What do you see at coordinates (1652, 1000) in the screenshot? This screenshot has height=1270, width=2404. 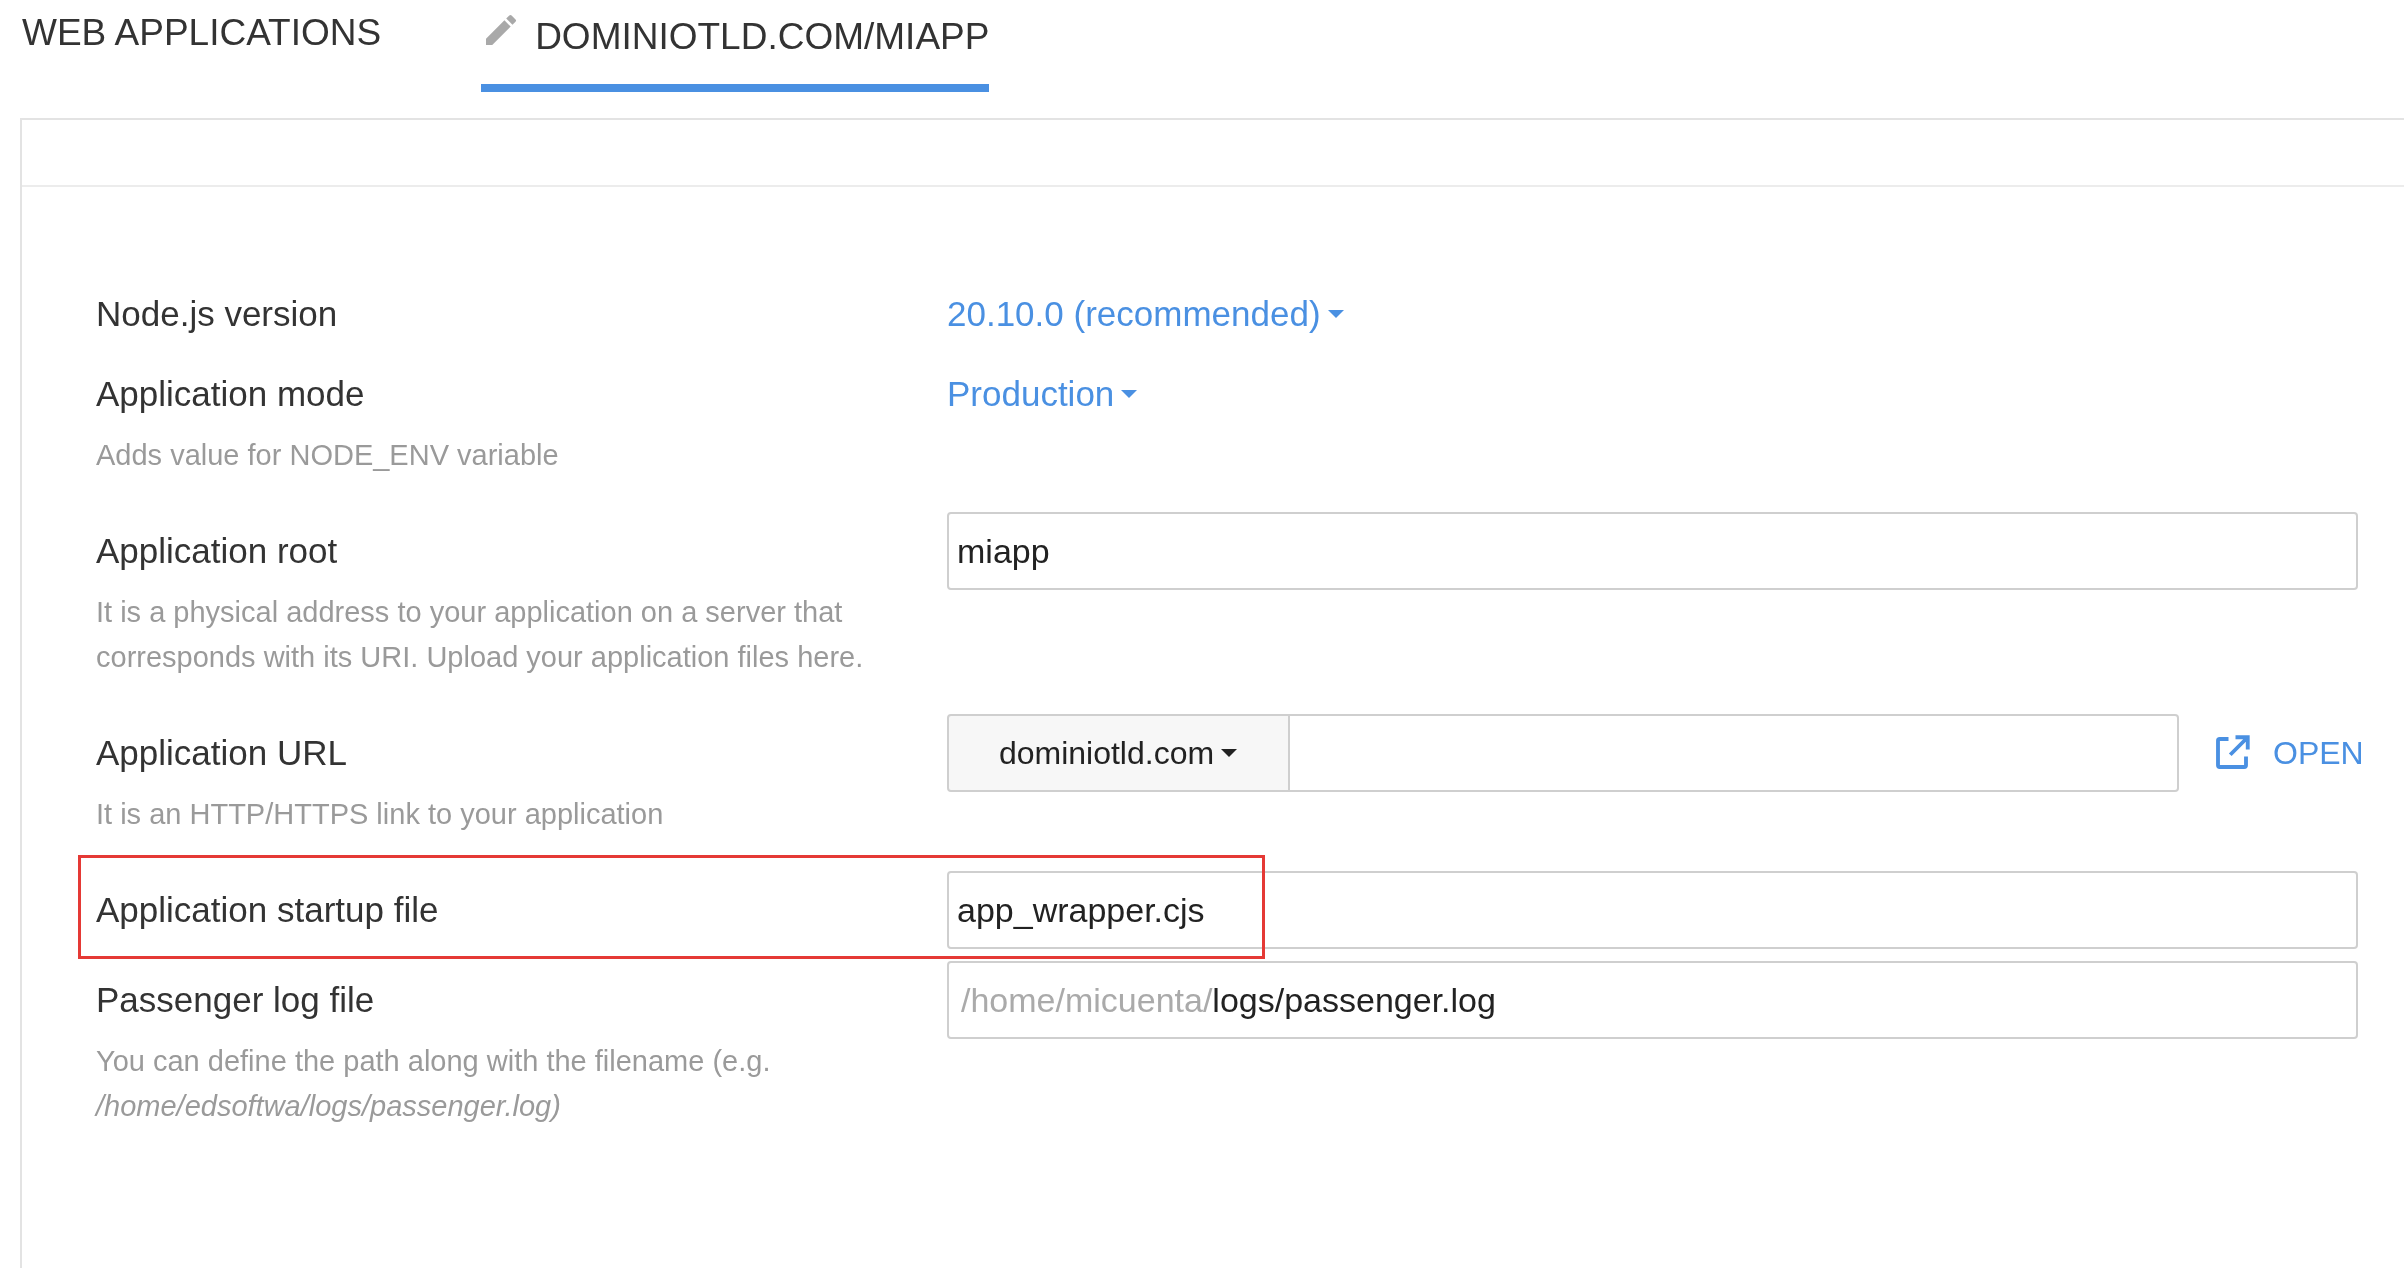 I see `input-field: /home/micuenta/logs/passenger.log` at bounding box center [1652, 1000].